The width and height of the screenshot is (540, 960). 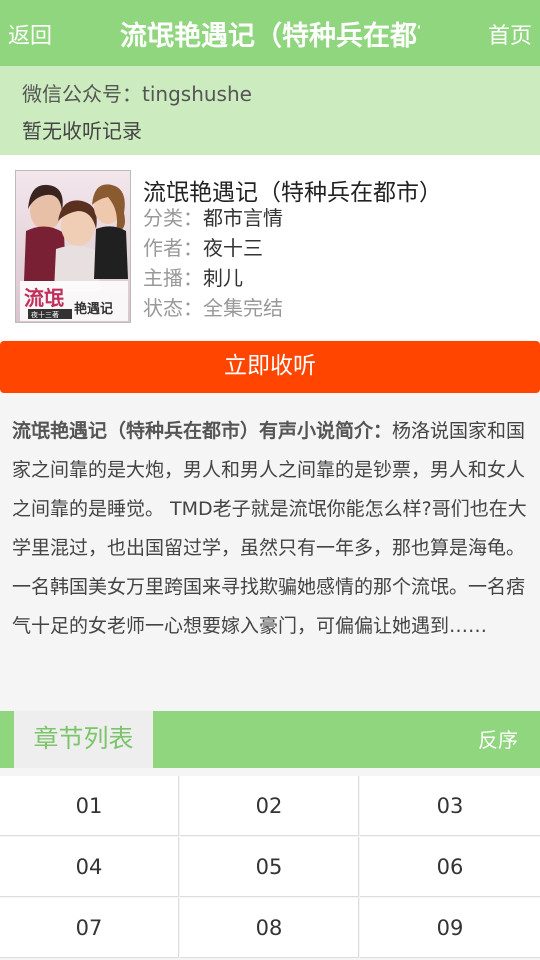 I want to click on narrator-label: 主播：, so click(x=173, y=278).